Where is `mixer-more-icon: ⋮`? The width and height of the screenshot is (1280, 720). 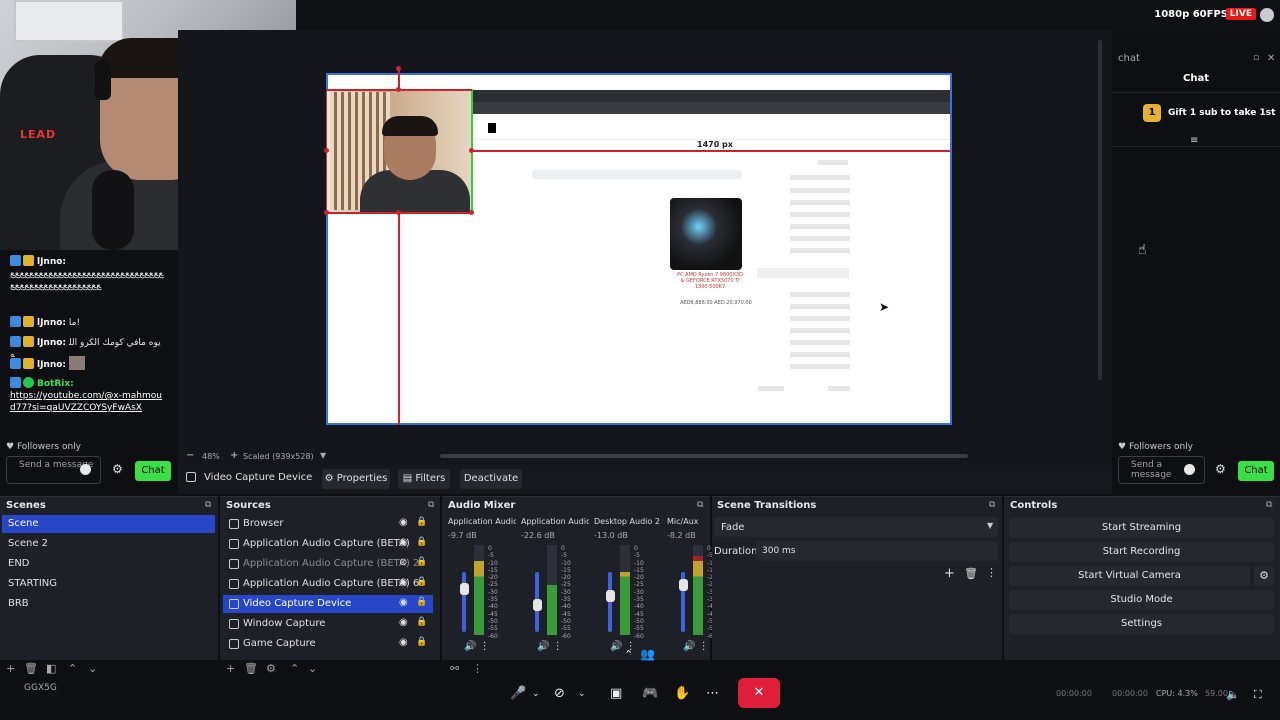
mixer-more-icon: ⋮ is located at coordinates (477, 670).